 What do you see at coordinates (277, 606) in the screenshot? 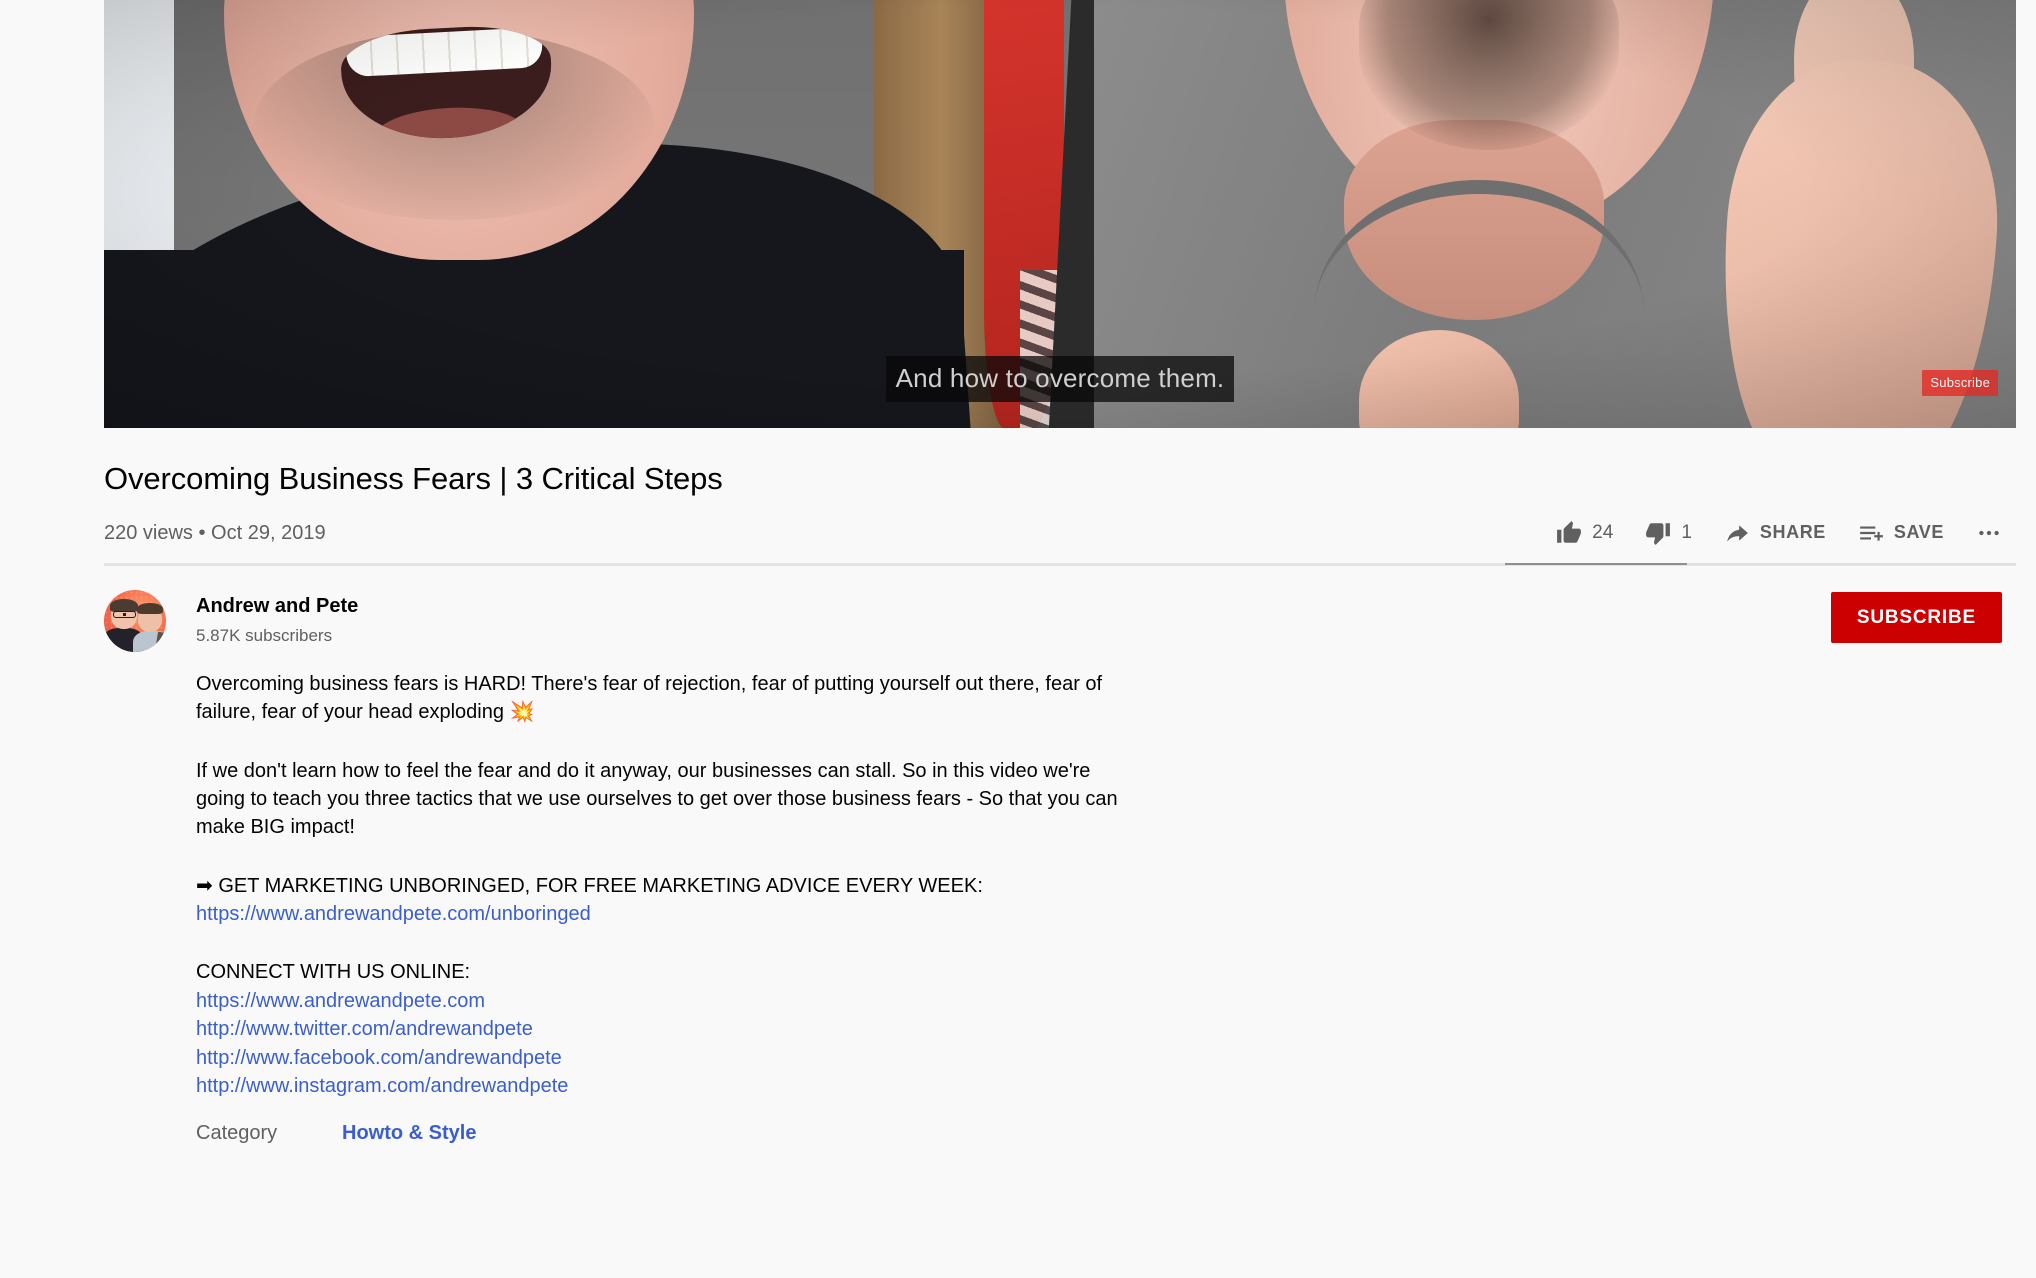
I see `channel-name: Andrew and Pete` at bounding box center [277, 606].